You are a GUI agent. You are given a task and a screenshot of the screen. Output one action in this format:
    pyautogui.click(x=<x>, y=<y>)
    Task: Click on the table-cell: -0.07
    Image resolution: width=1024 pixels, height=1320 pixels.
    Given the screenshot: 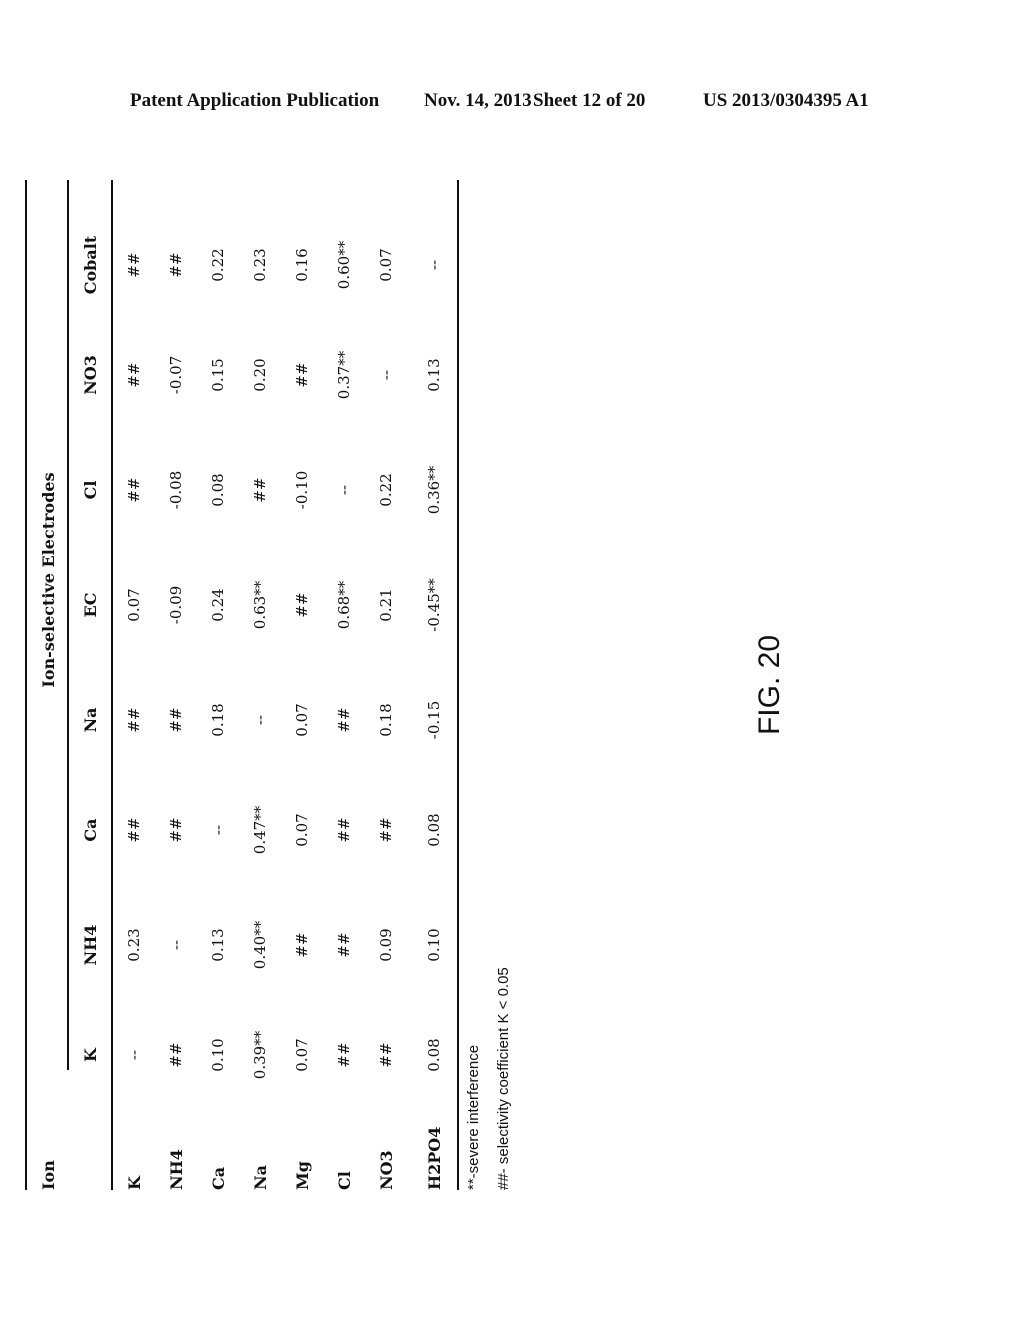 What is the action you would take?
    pyautogui.click(x=176, y=375)
    